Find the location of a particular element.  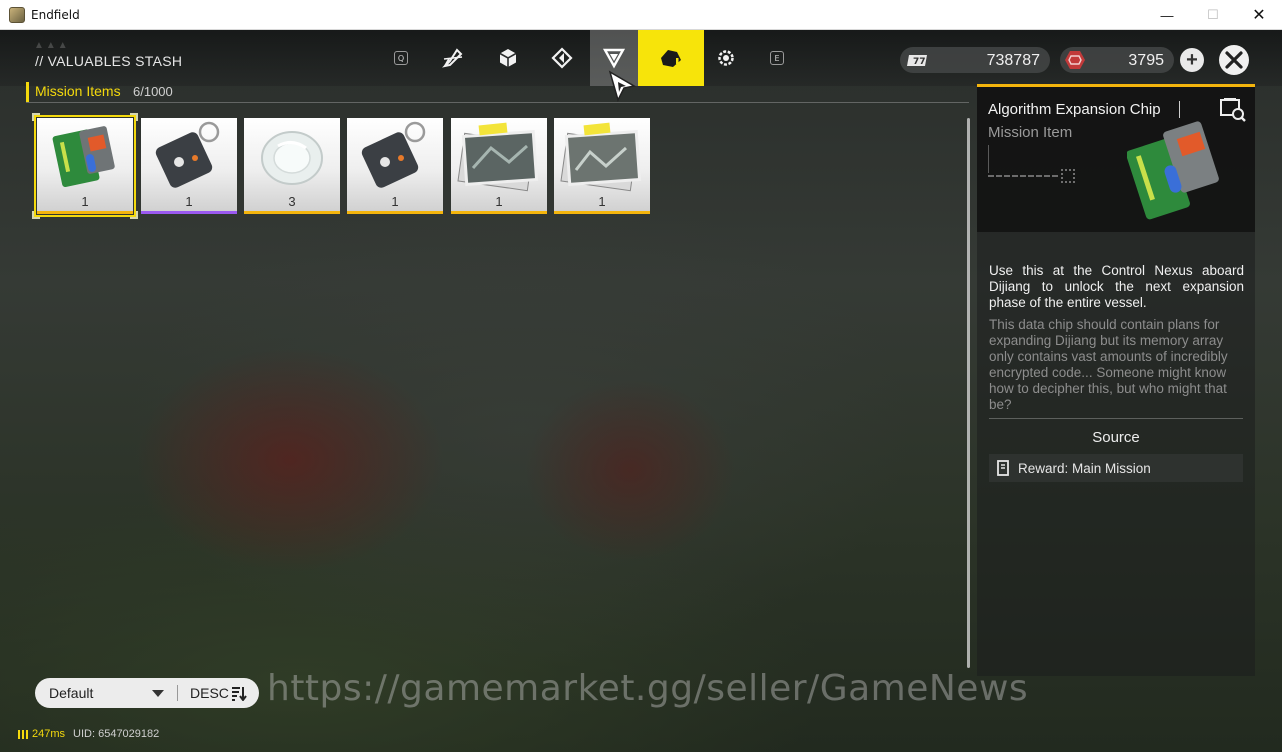

qr-mark-icon is located at coordinates (1068, 176).